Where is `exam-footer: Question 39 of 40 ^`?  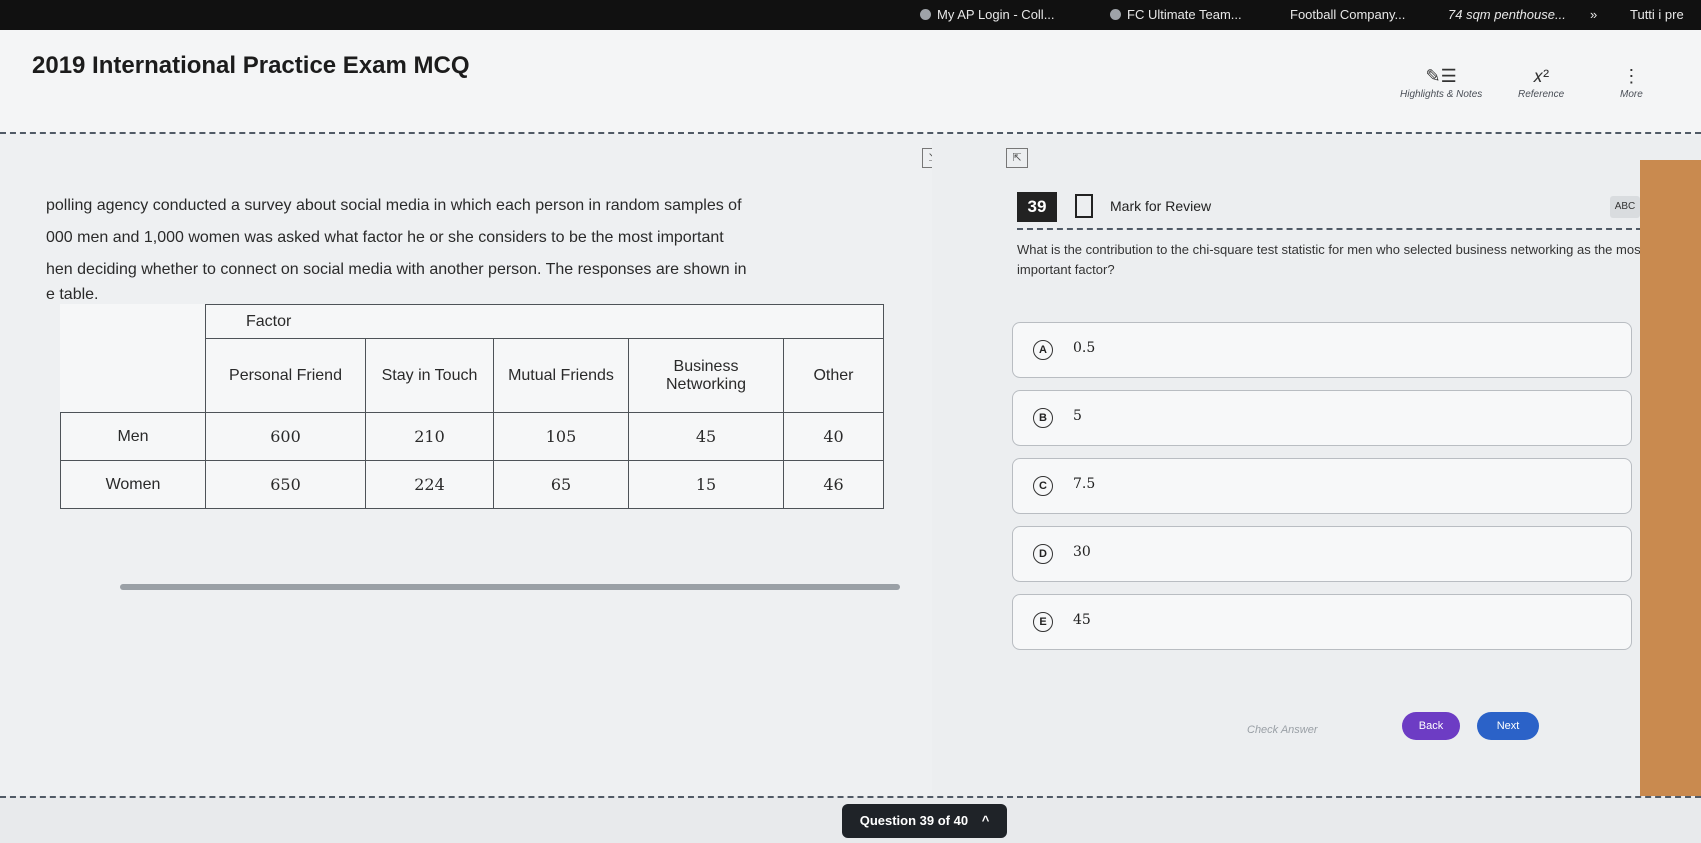
exam-footer: Question 39 of 40 ^ is located at coordinates (850, 819).